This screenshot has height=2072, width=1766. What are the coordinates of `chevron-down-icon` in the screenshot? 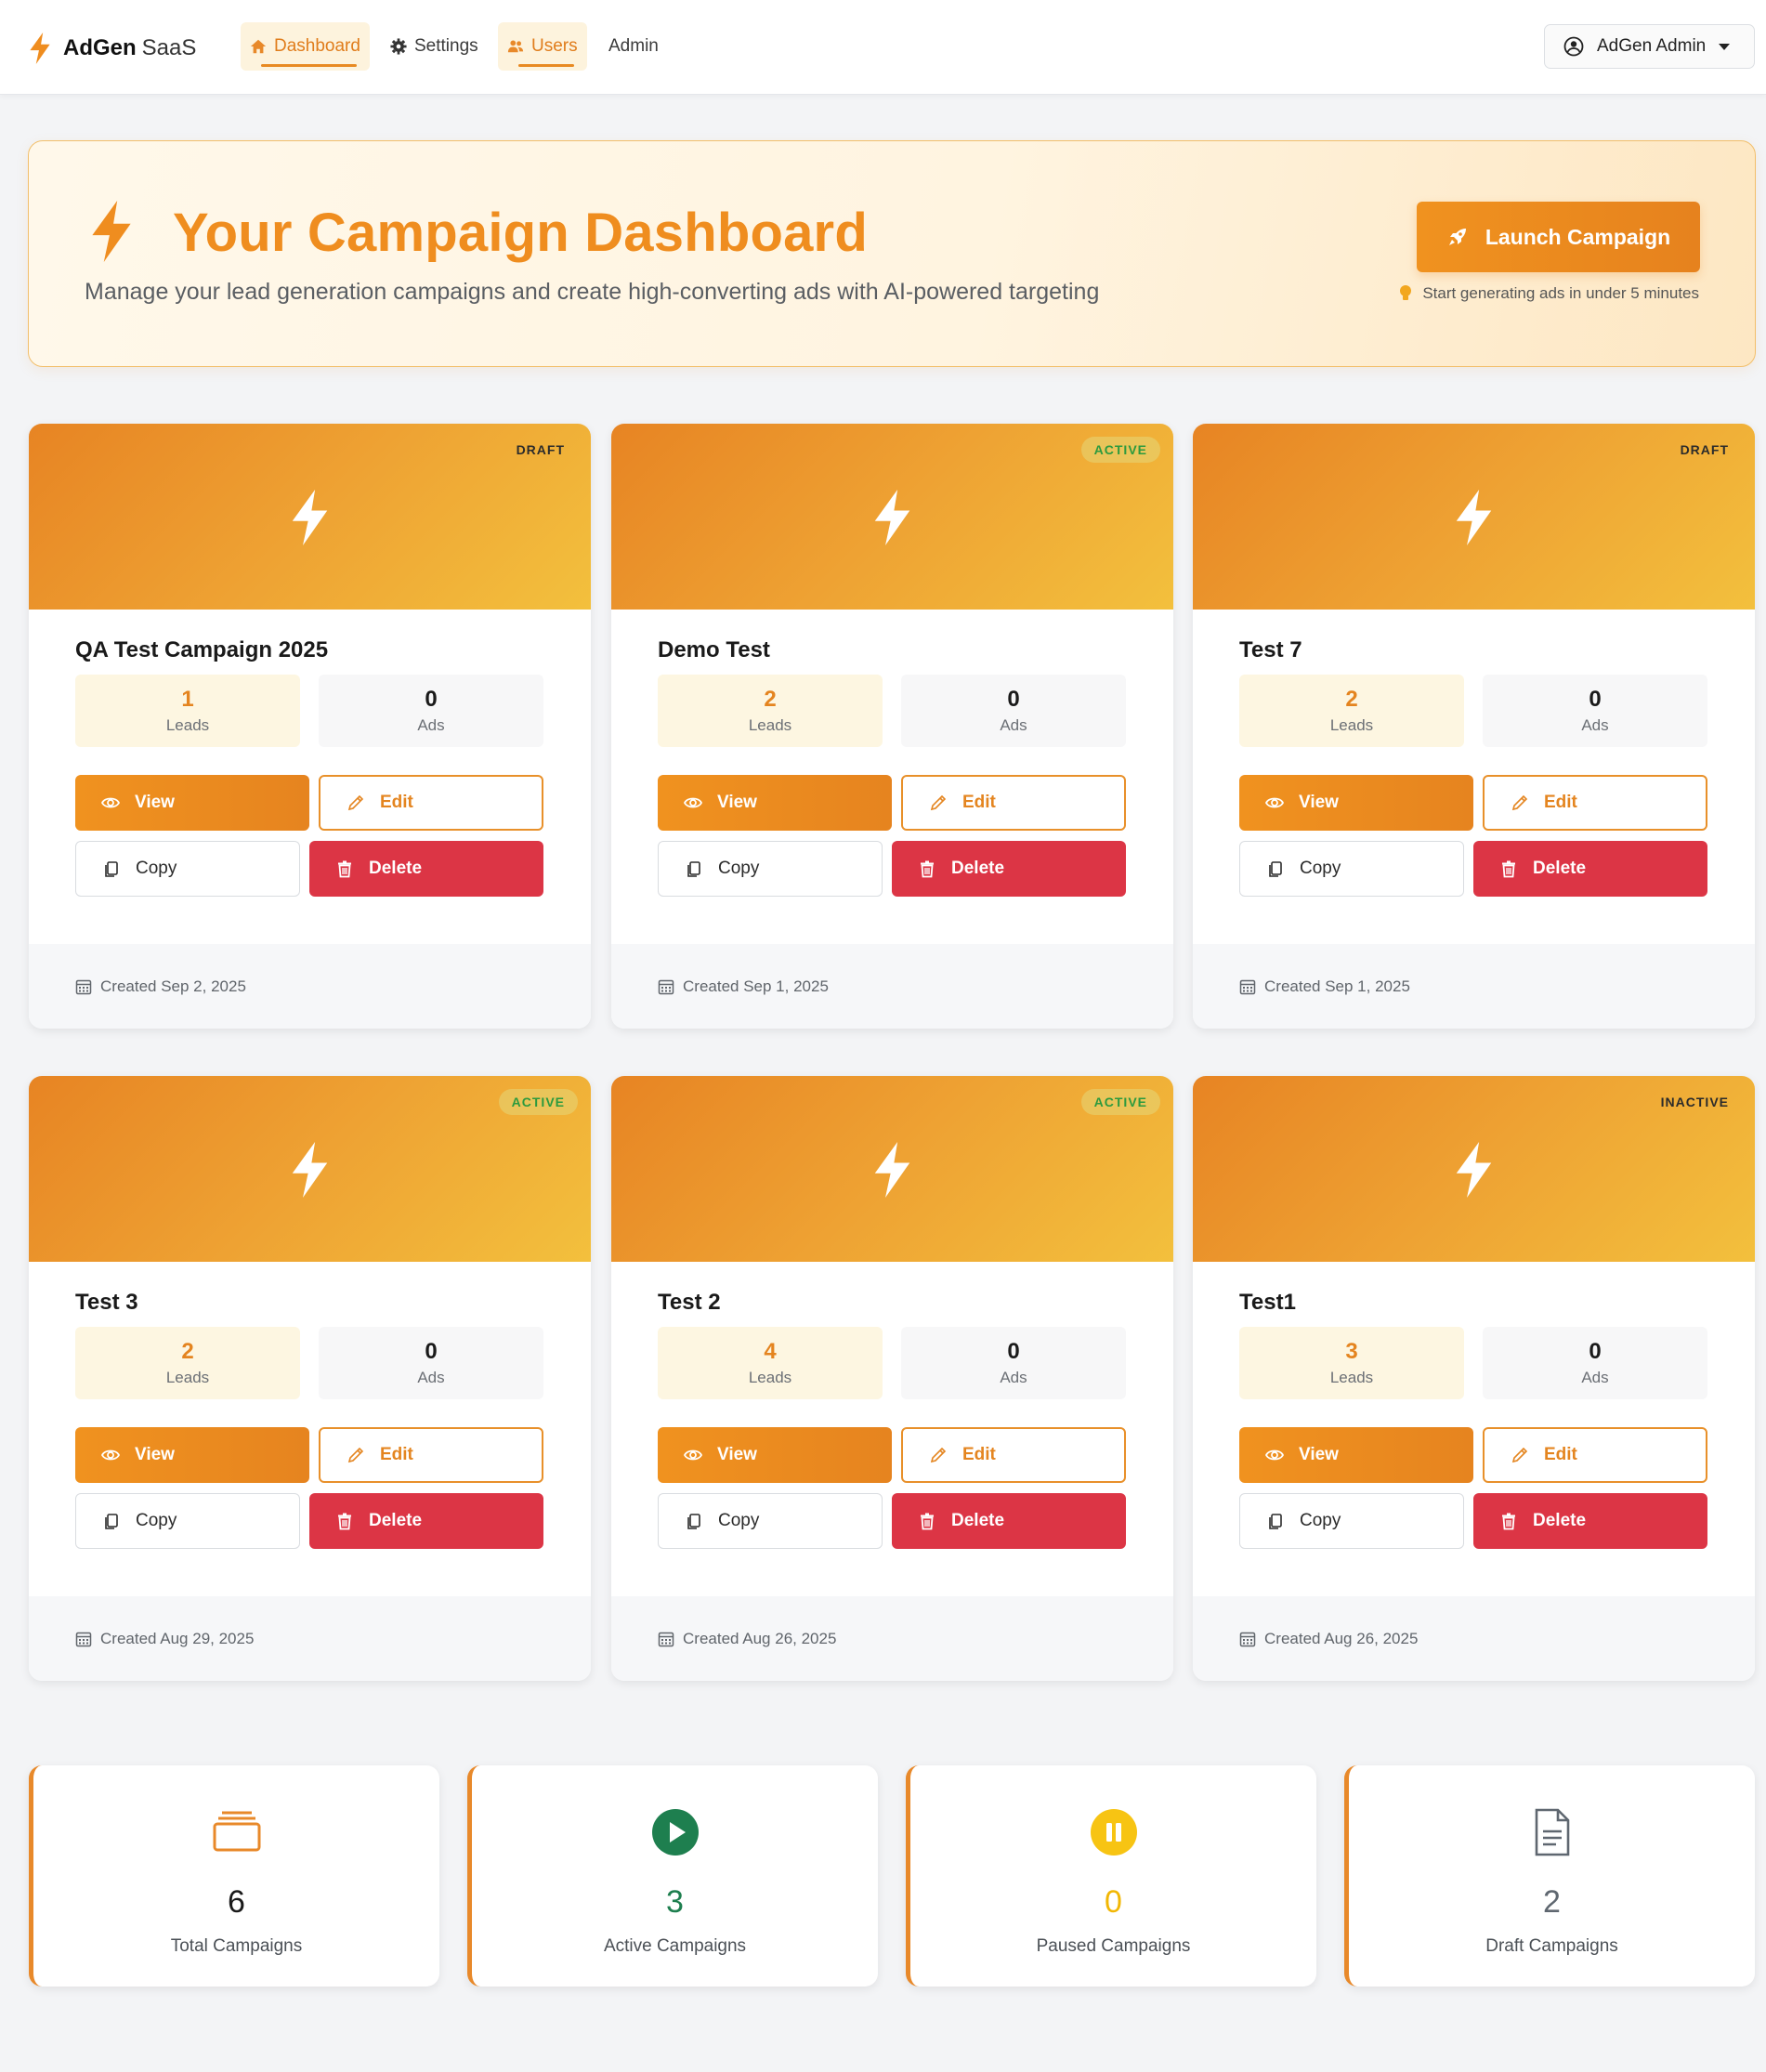 It's located at (1725, 46).